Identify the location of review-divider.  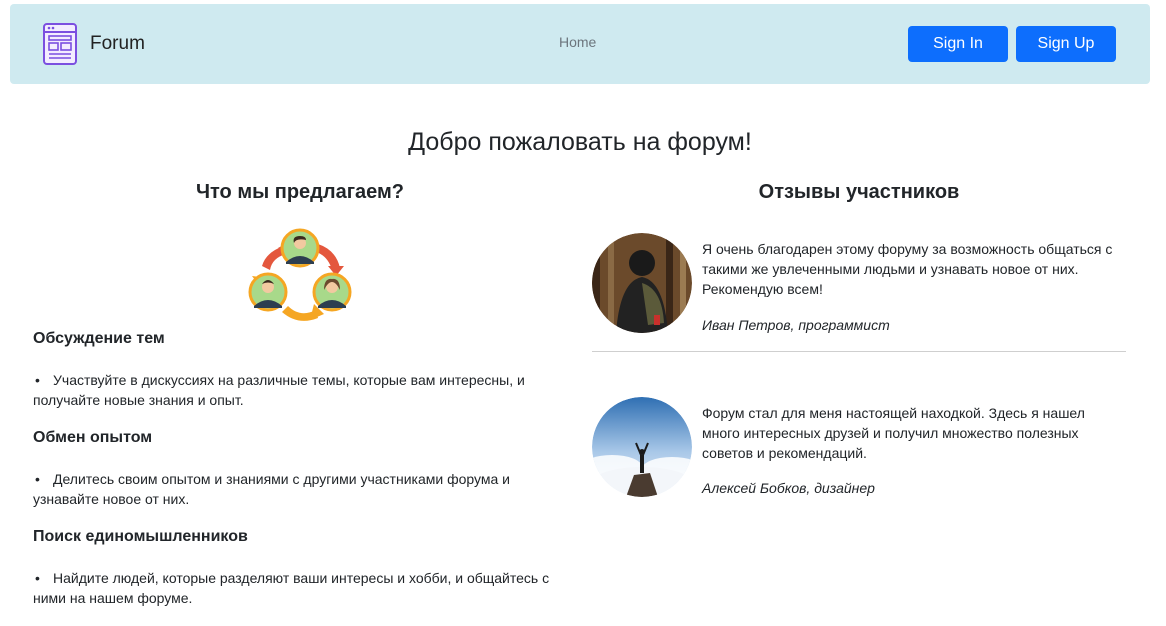
(859, 351).